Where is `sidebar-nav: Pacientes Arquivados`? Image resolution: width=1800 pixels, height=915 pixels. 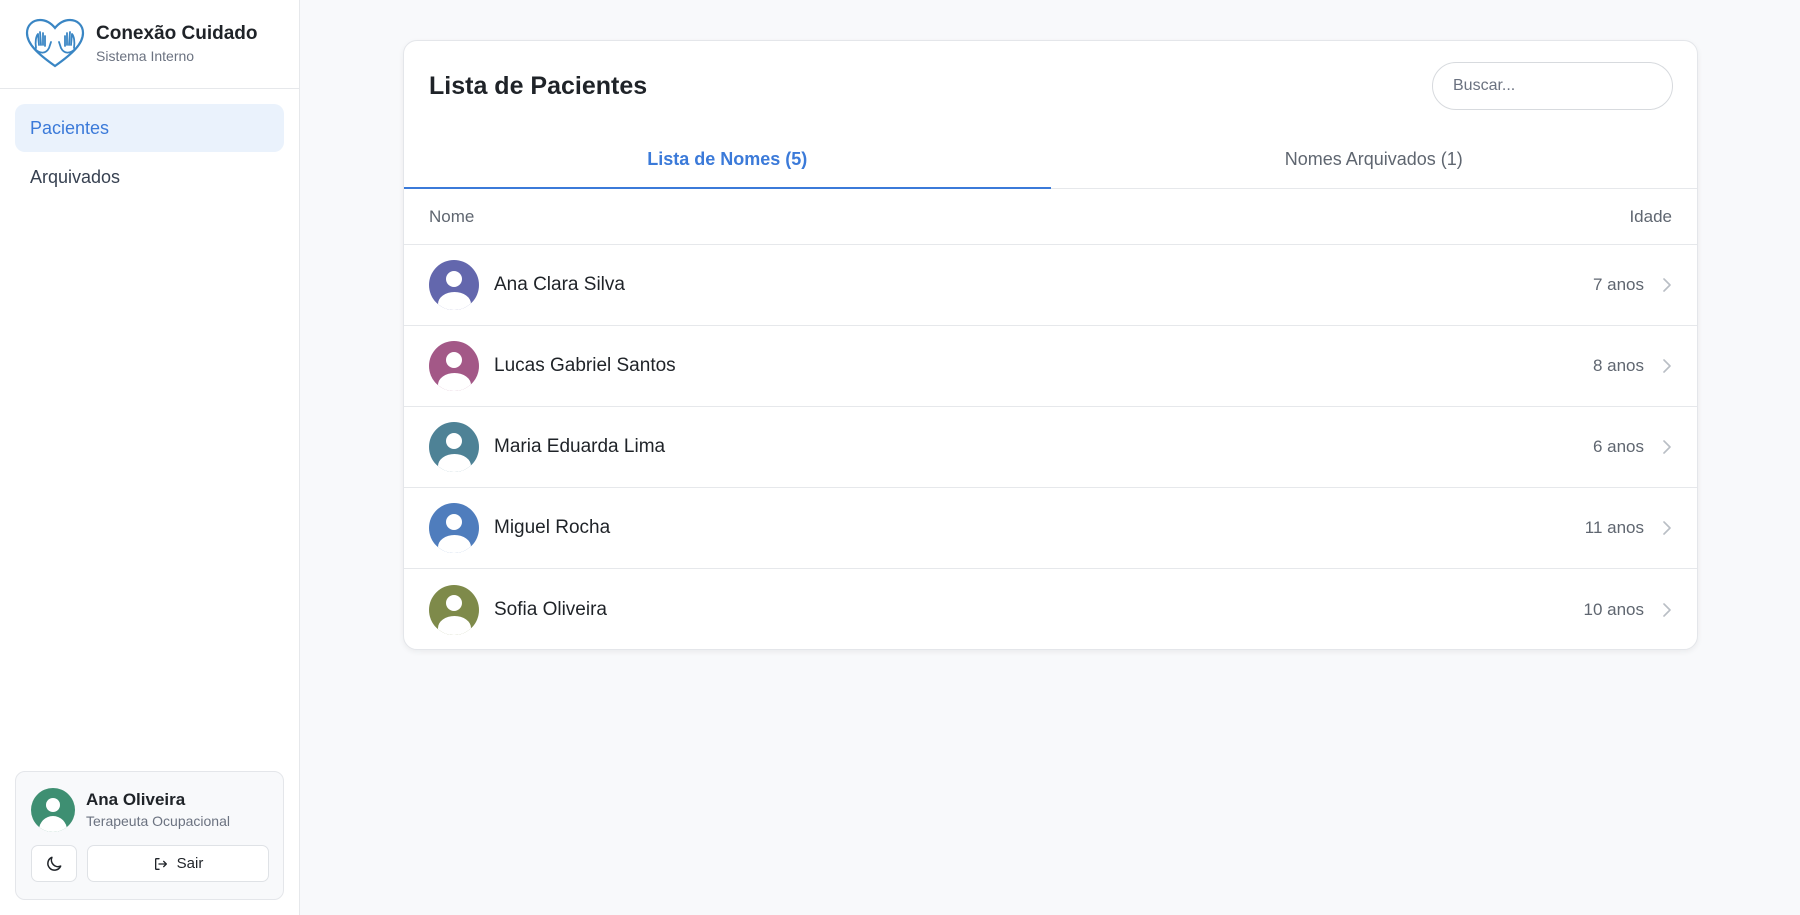
sidebar-nav: Pacientes Arquivados is located at coordinates (149, 153).